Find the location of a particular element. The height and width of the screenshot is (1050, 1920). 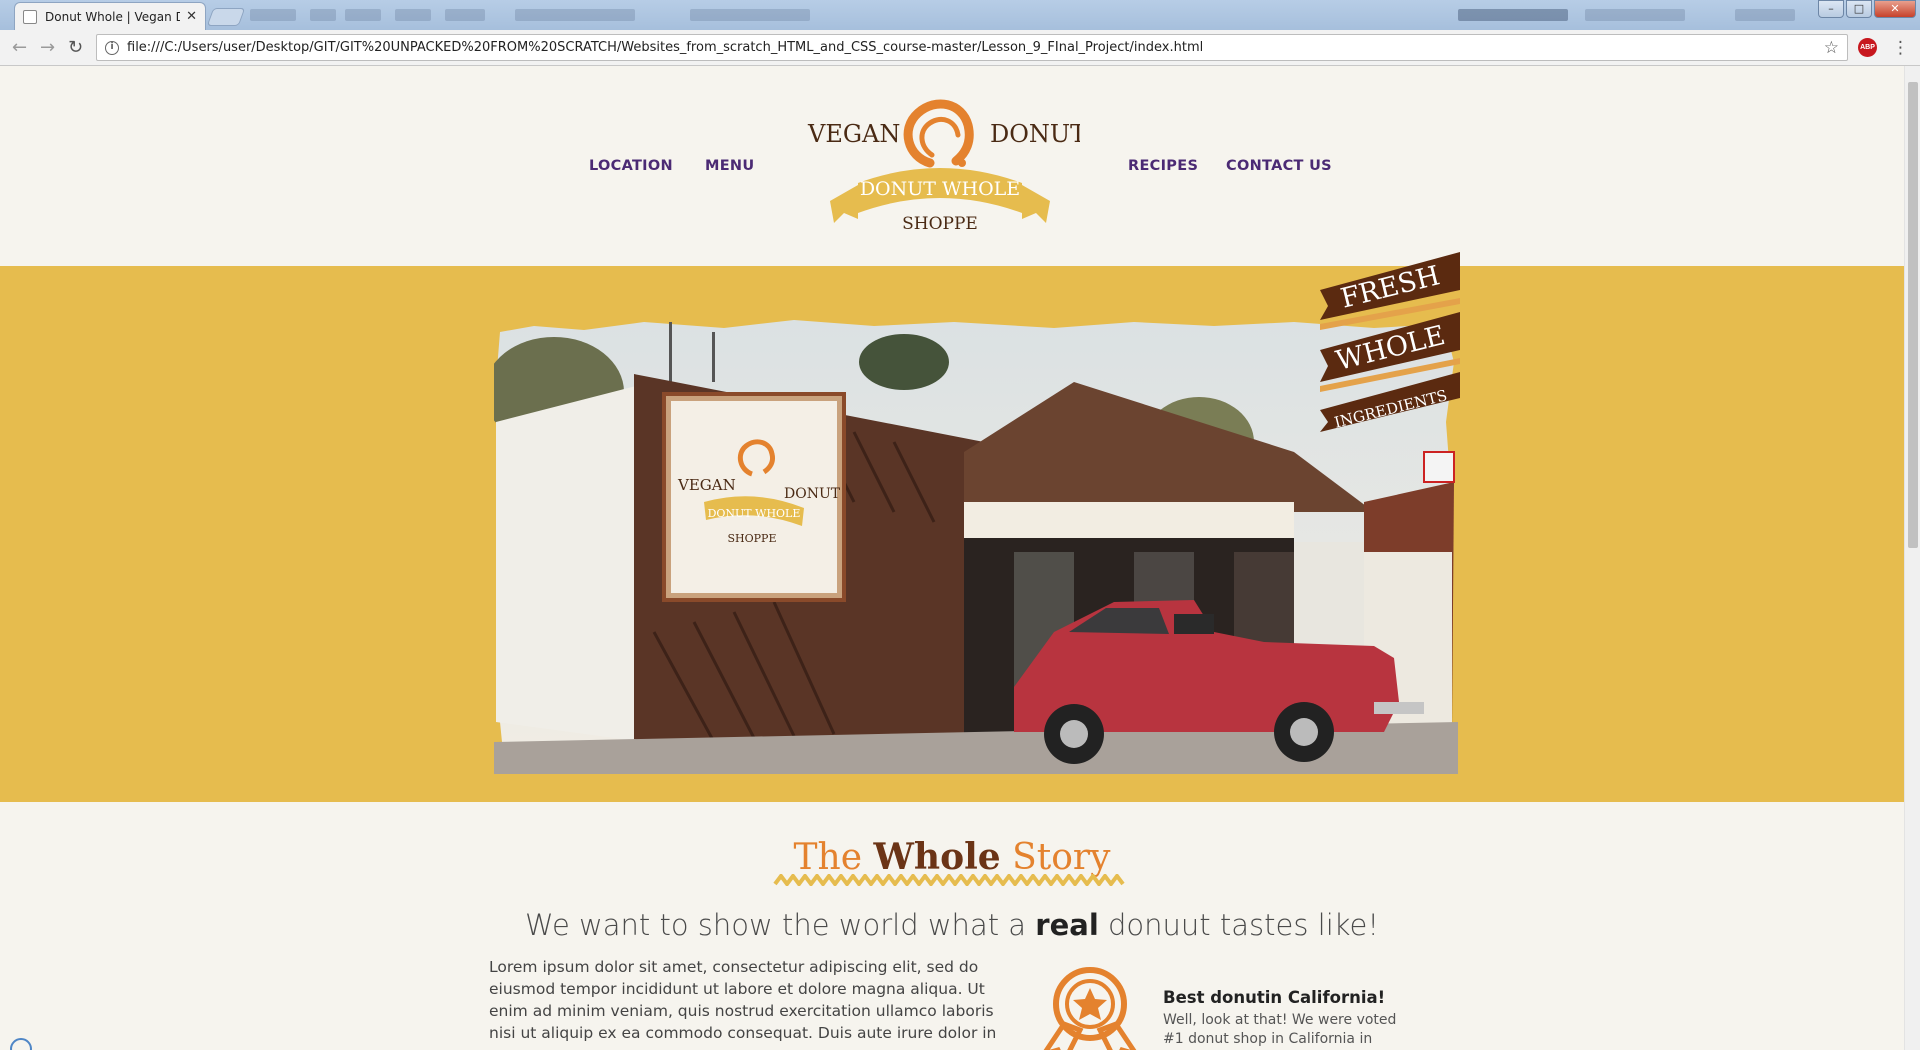

browser-tab-active: Donut Whole | Vegan Do ✕ is located at coordinates (110, 16).